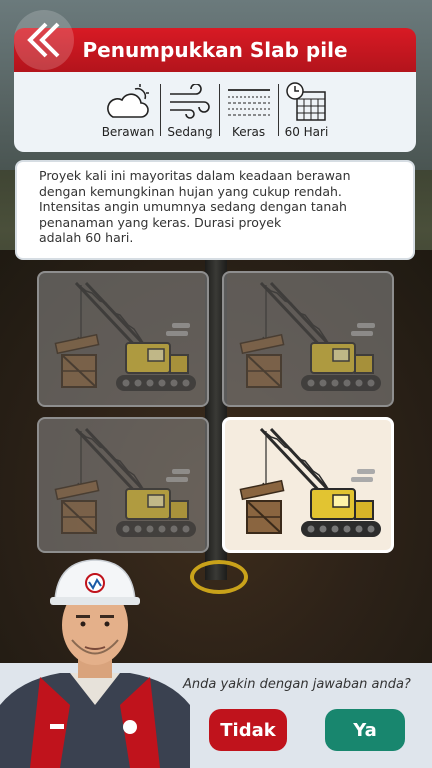  I want to click on cloud-icon, so click(128, 101).